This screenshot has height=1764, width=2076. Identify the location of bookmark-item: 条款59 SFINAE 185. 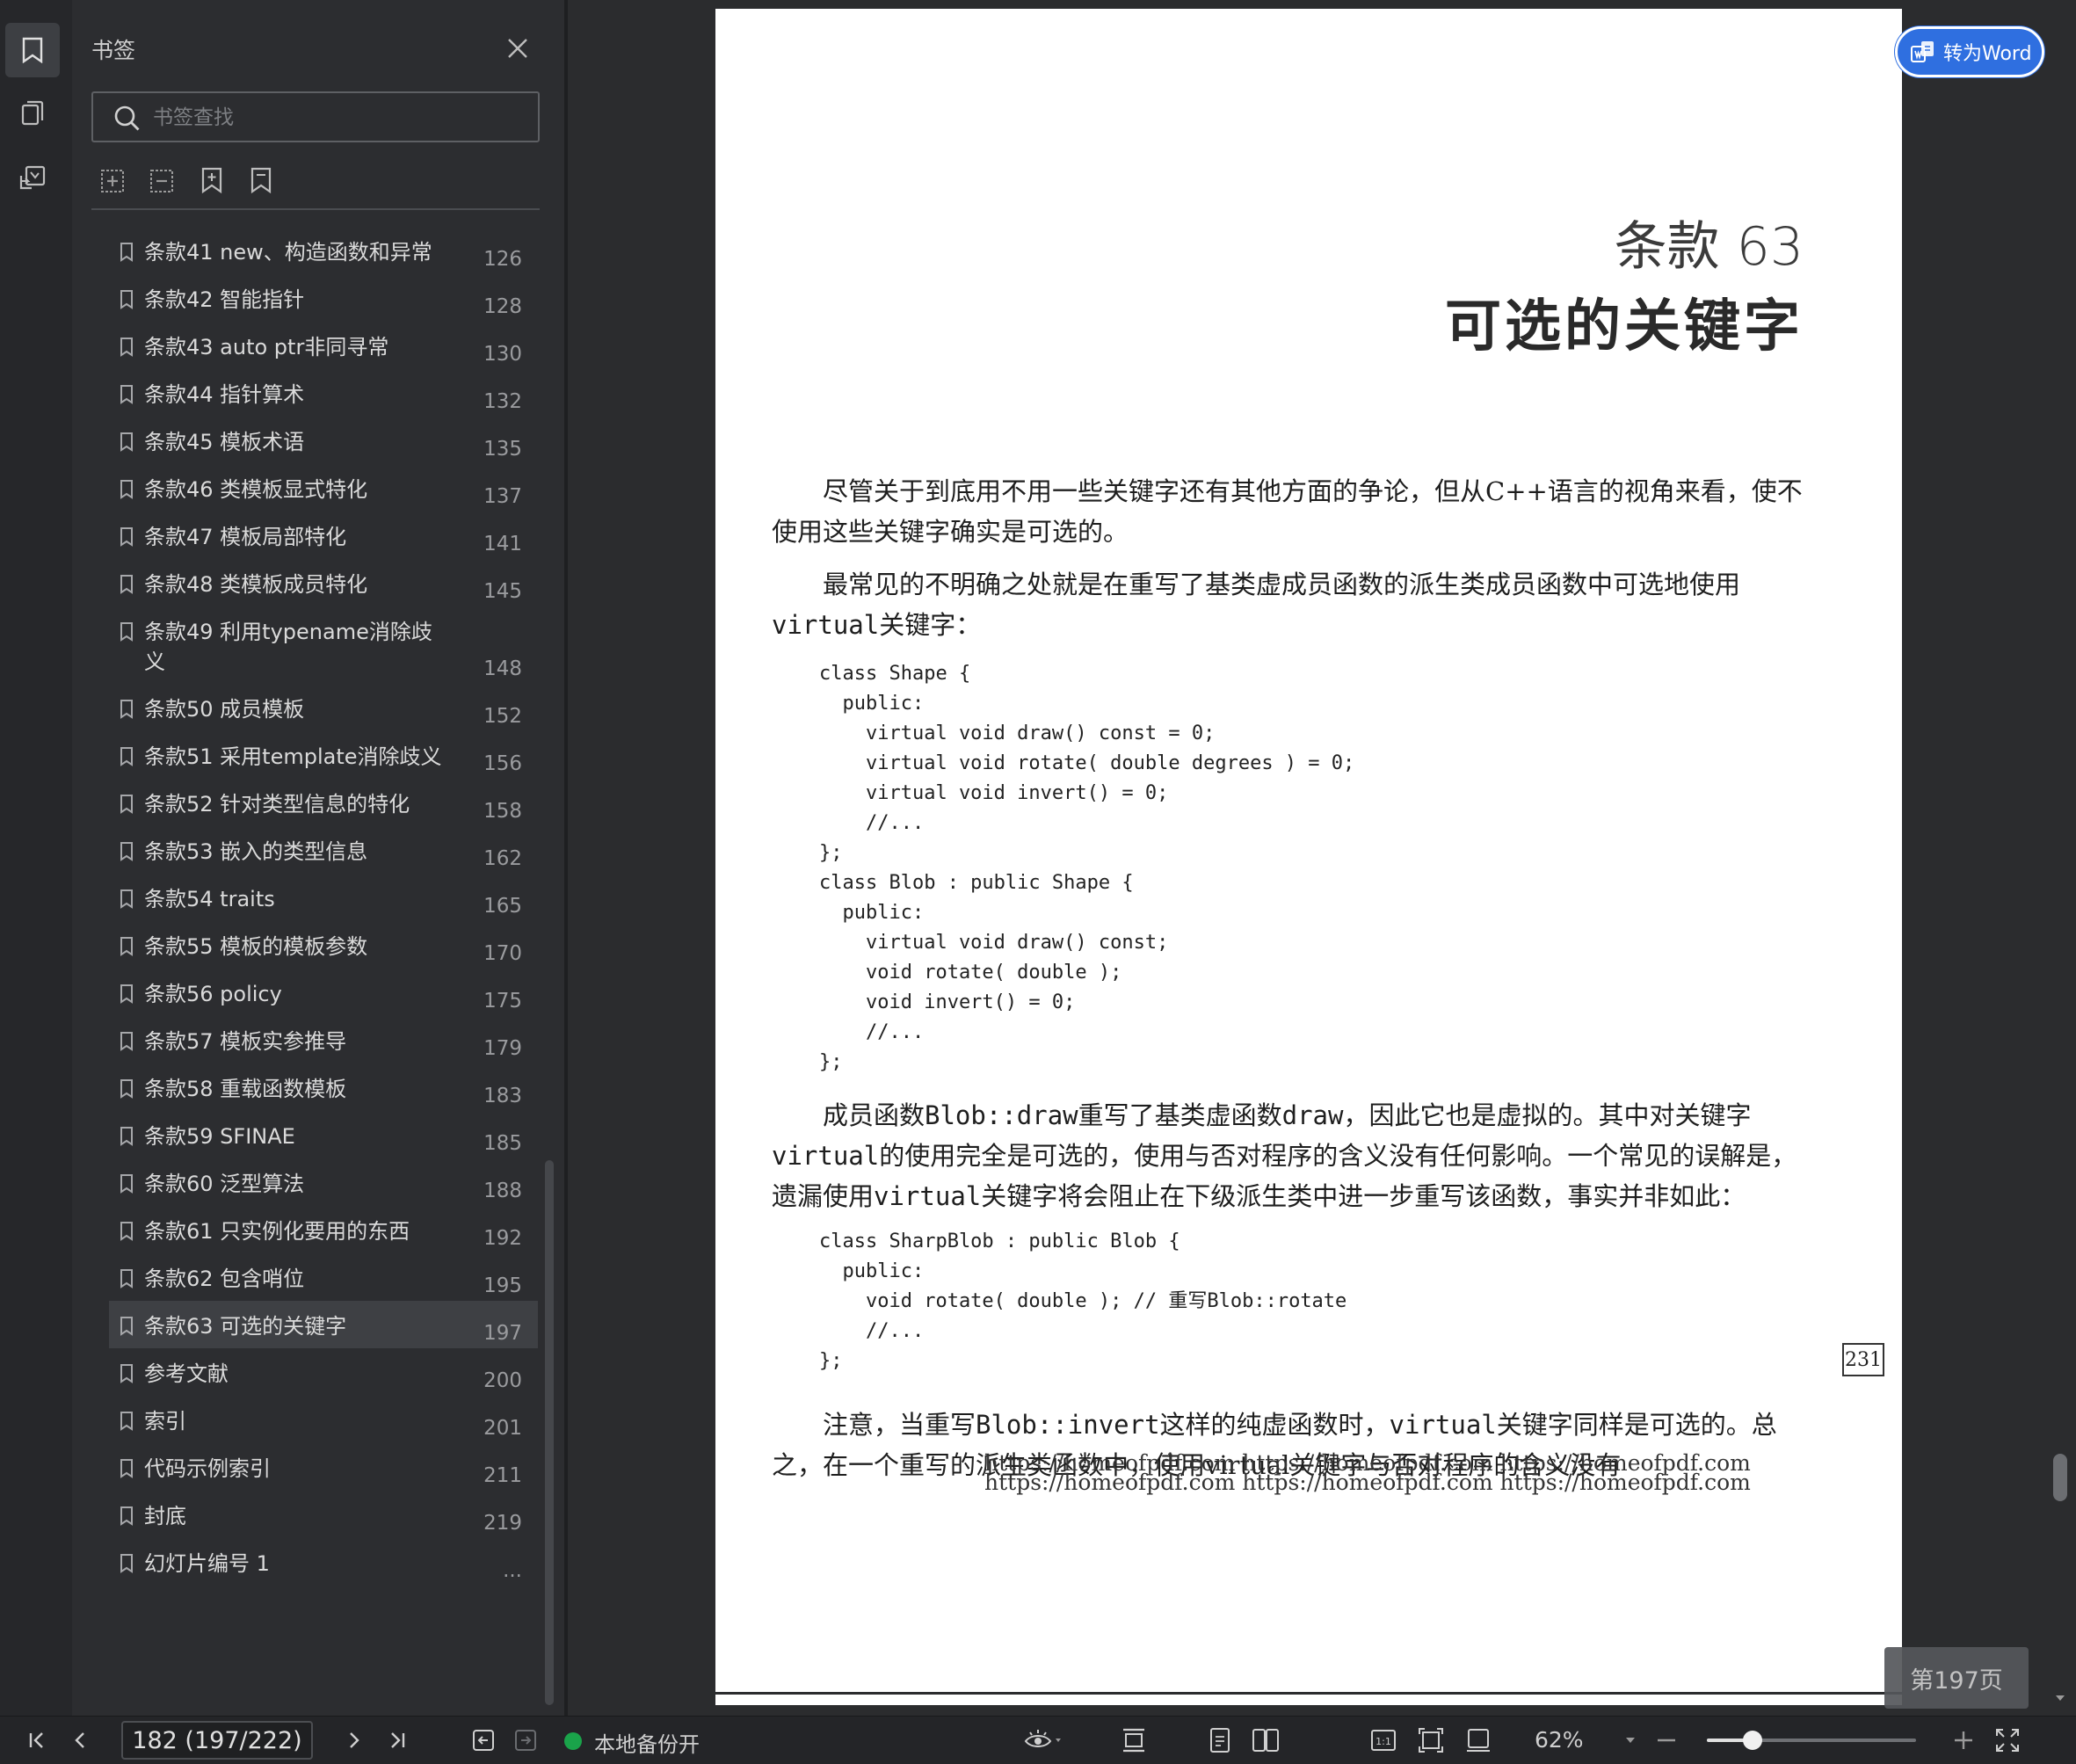
(323, 1134).